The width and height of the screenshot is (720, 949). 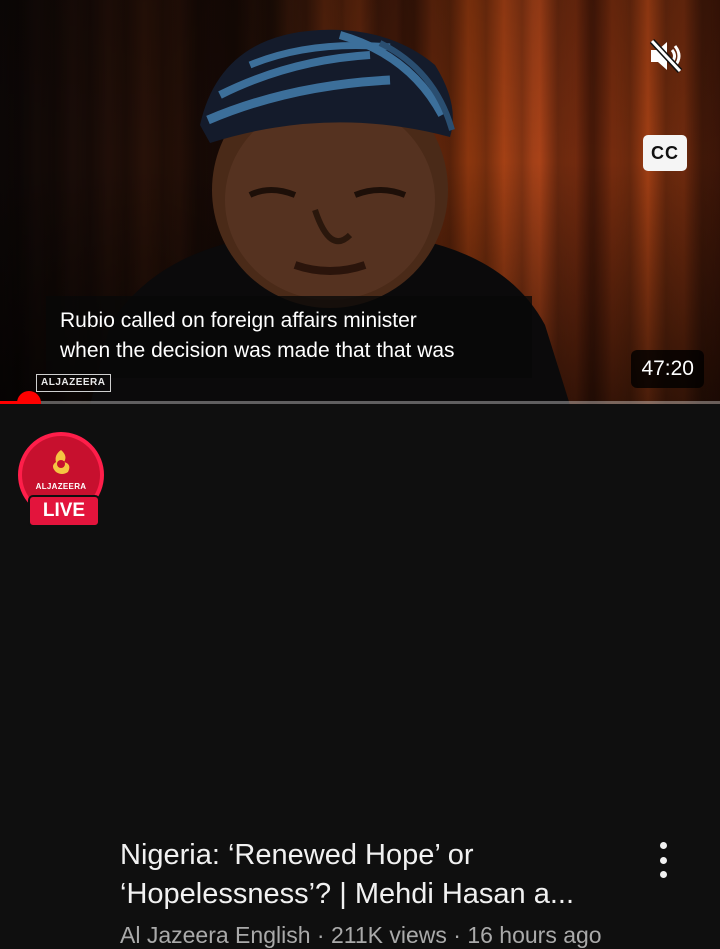 What do you see at coordinates (73, 383) in the screenshot?
I see `channel-watermark: ALJAZEERA` at bounding box center [73, 383].